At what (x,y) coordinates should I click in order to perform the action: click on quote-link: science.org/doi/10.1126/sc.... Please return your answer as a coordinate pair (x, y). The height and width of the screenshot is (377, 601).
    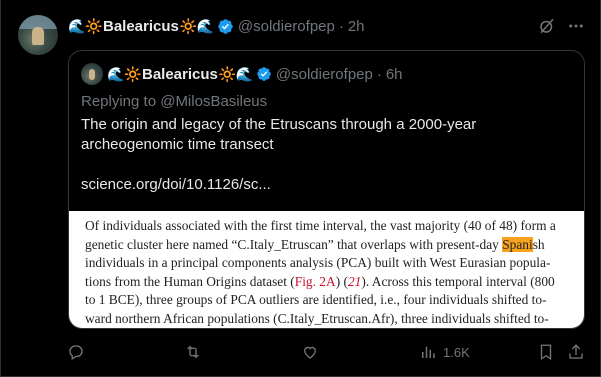
    Looking at the image, I should click on (321, 185).